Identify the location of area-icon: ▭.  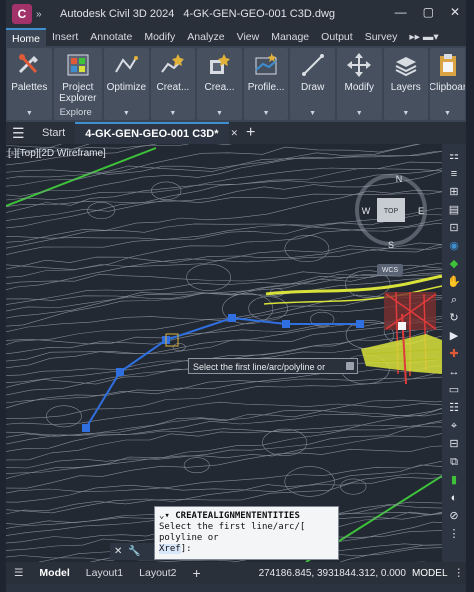
(454, 390).